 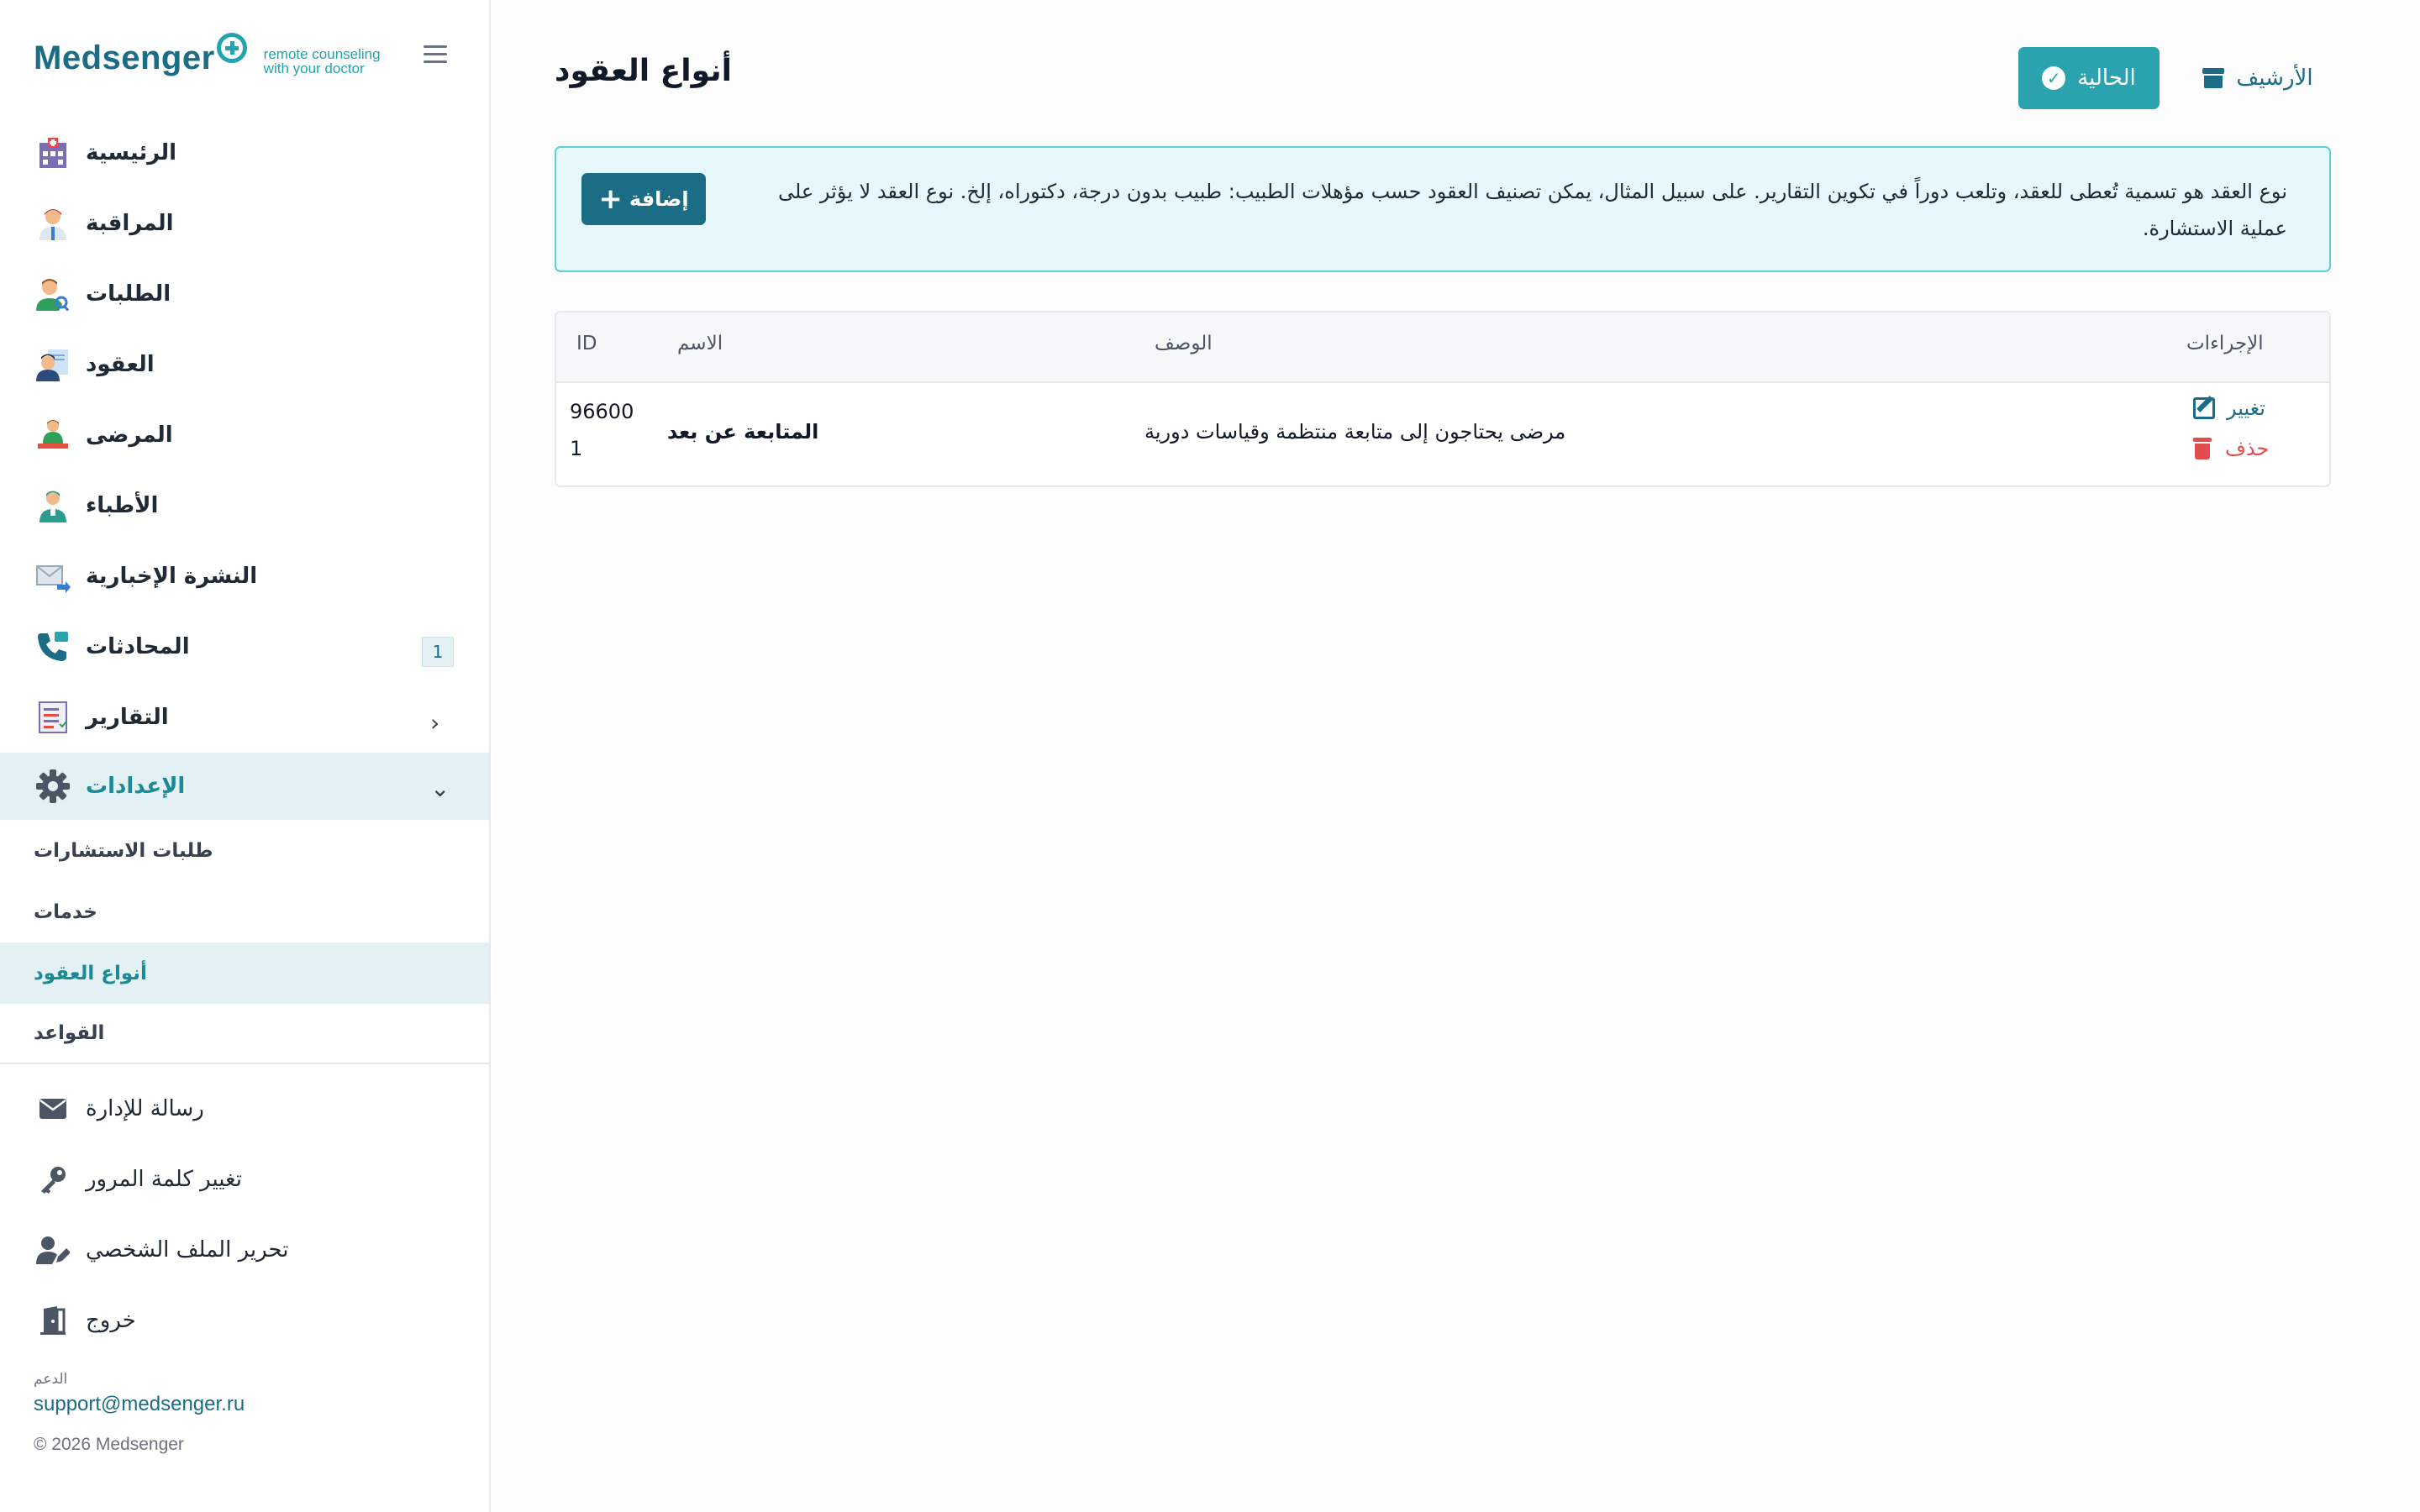 I want to click on edit-row-button: تغيير, so click(x=2229, y=408).